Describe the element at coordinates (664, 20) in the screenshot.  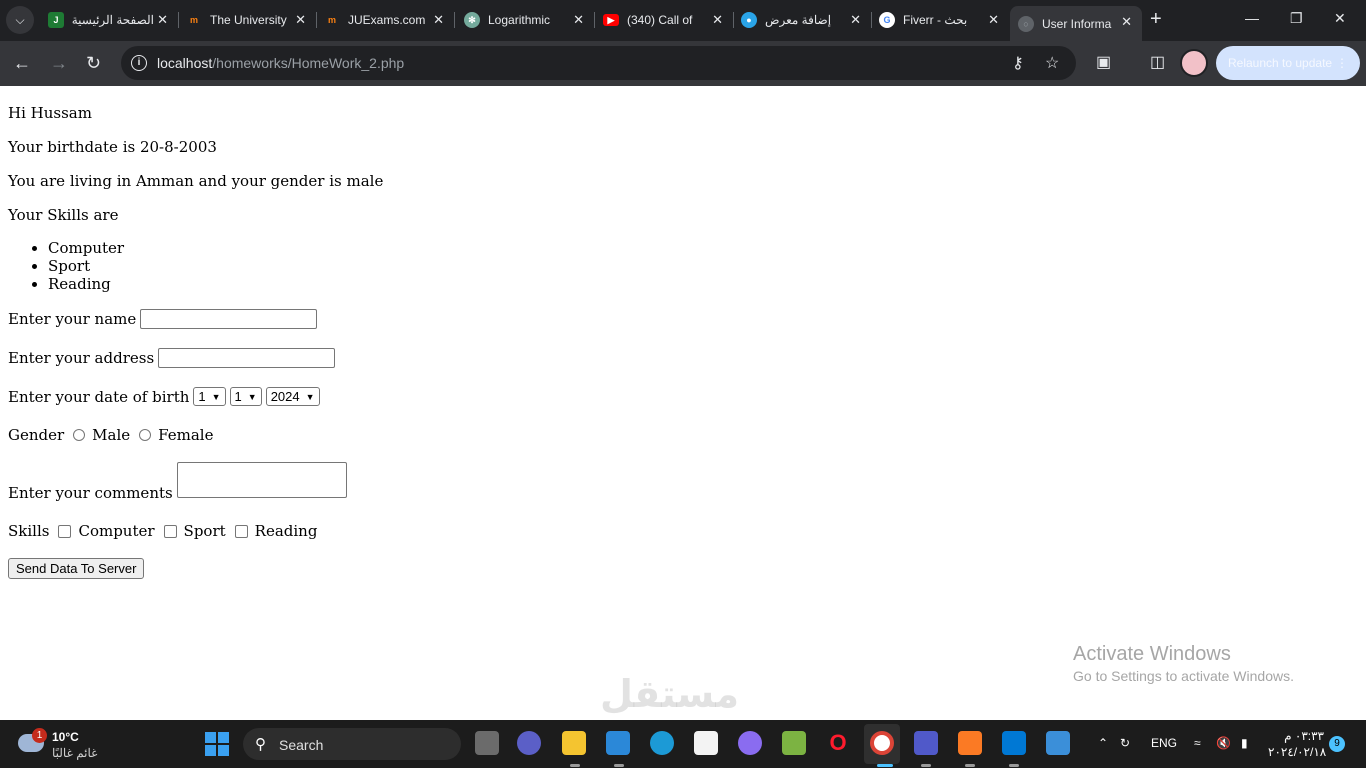
I see `tab-5: ▶ (340) Call of ✕` at that location.